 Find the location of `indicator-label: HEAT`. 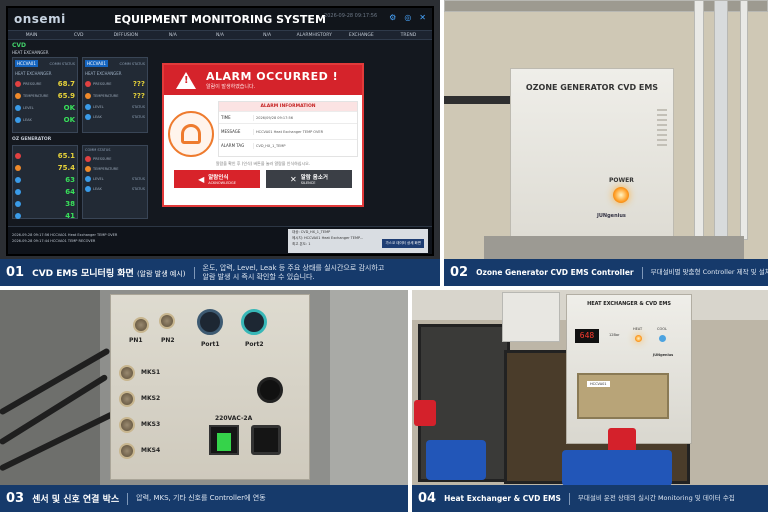

indicator-label: HEAT is located at coordinates (638, 329).